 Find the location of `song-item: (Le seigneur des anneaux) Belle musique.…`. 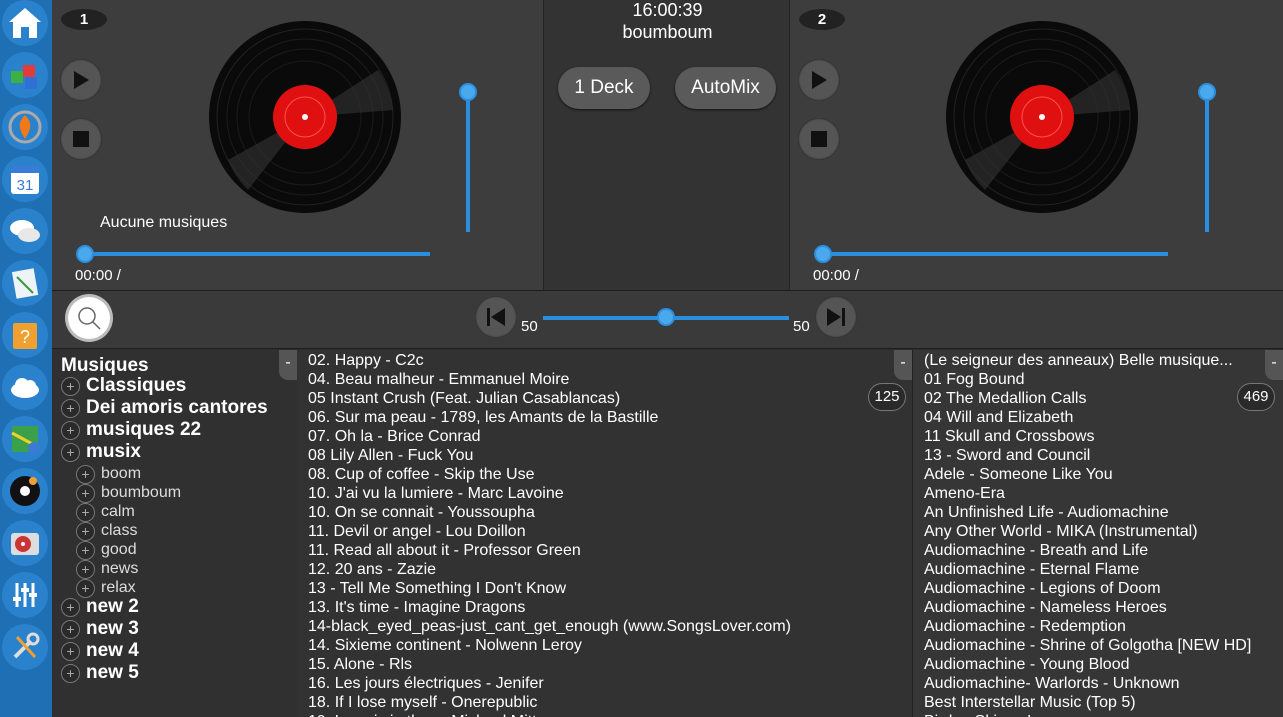

song-item: (Le seigneur des anneaux) Belle musique.… is located at coordinates (1078, 361).